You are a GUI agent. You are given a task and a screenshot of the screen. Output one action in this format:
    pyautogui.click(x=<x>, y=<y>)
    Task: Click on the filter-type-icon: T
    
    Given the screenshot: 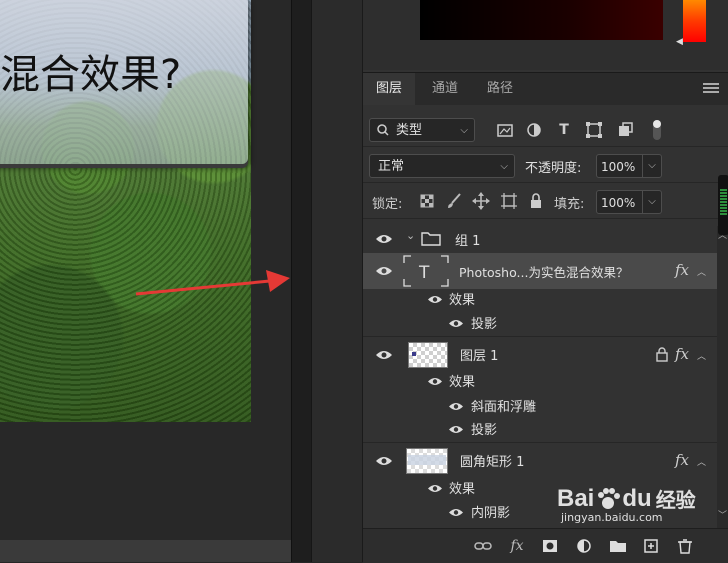 What is the action you would take?
    pyautogui.click(x=564, y=130)
    